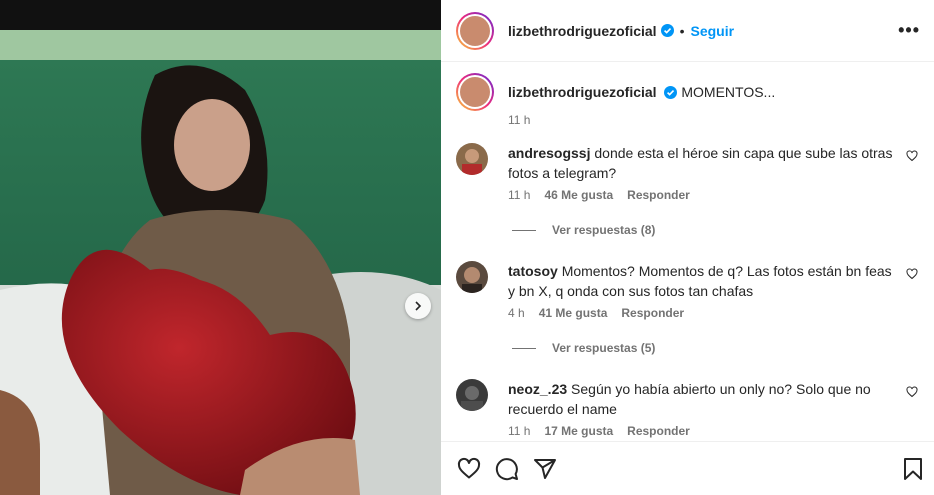  I want to click on comment-icon, so click(507, 469).